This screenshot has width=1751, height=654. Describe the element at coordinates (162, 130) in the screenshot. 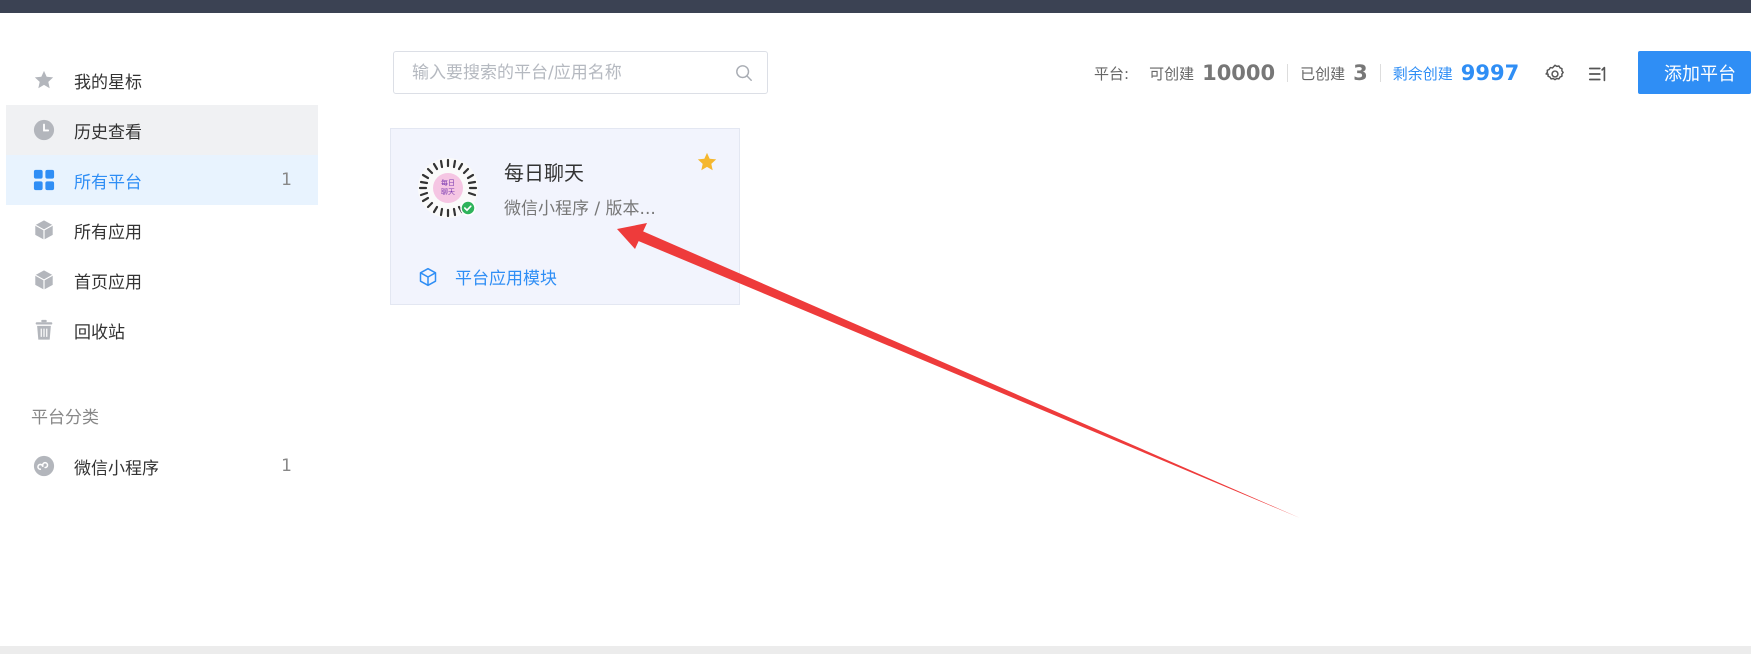

I see `sidebar-item-history: 历史查看` at that location.